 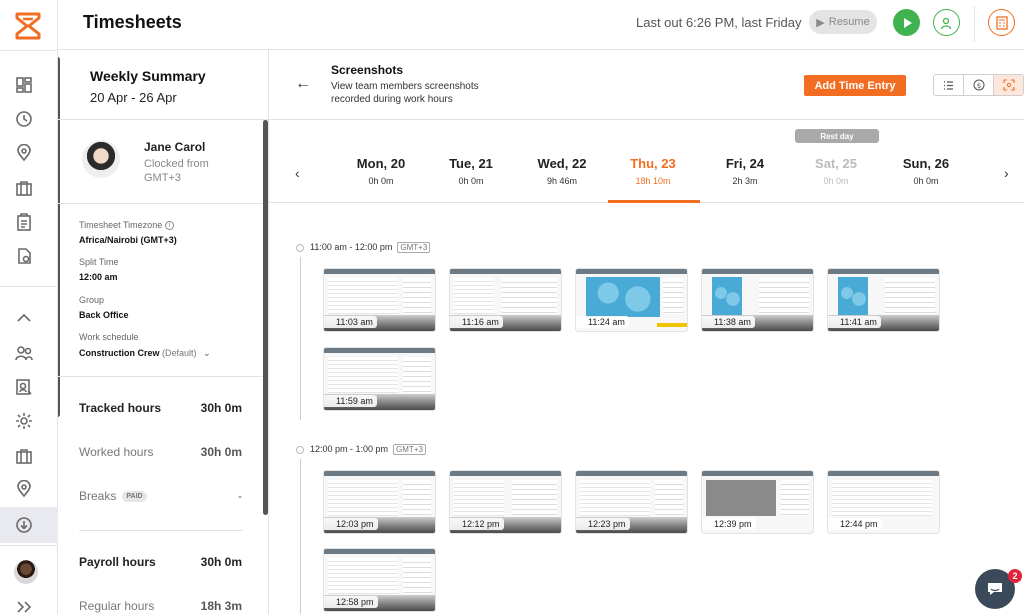 What do you see at coordinates (849, 22) in the screenshot?
I see `resume-label: Resume` at bounding box center [849, 22].